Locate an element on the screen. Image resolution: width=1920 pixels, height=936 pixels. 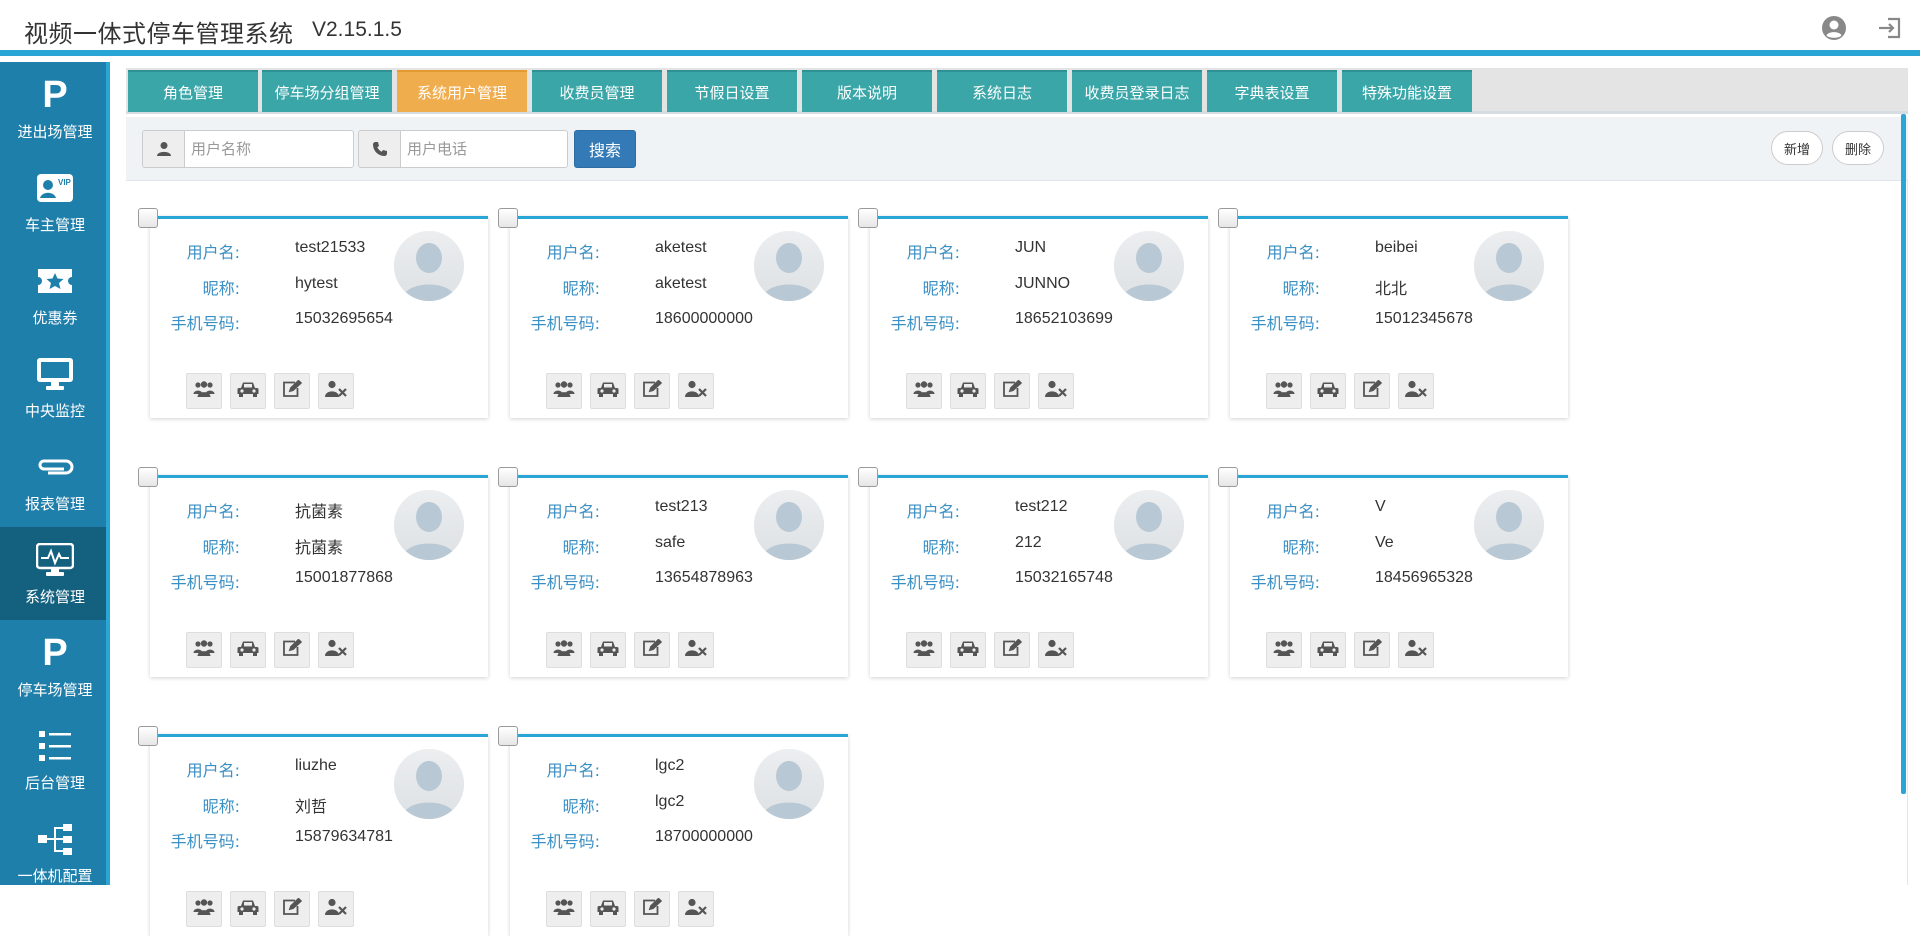
phone-search-input is located at coordinates (484, 149).